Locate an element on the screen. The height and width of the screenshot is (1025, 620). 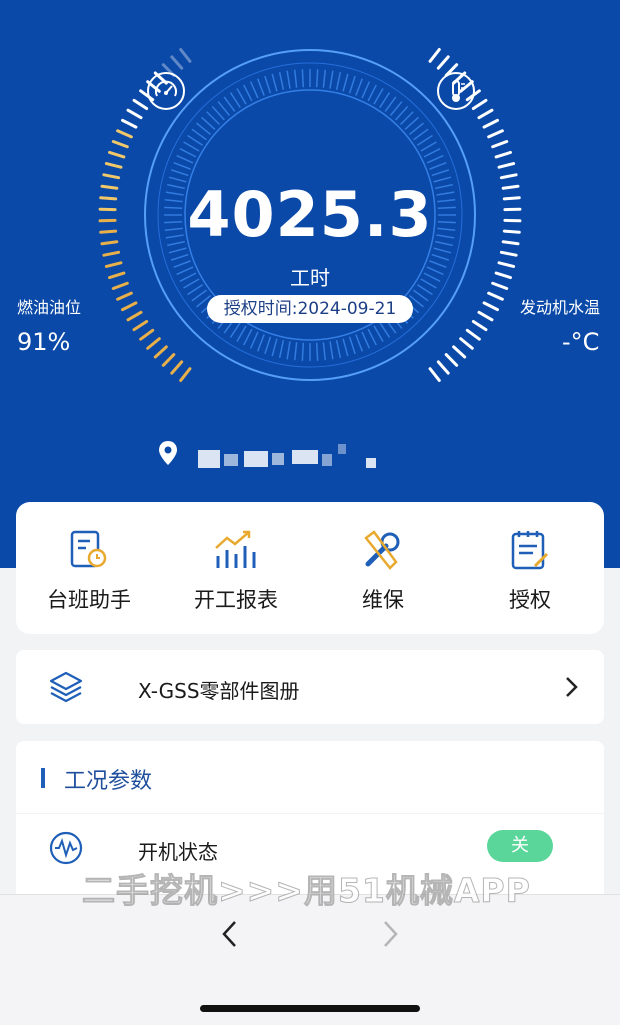
quick-action-label: 台班助手 is located at coordinates (89, 599).